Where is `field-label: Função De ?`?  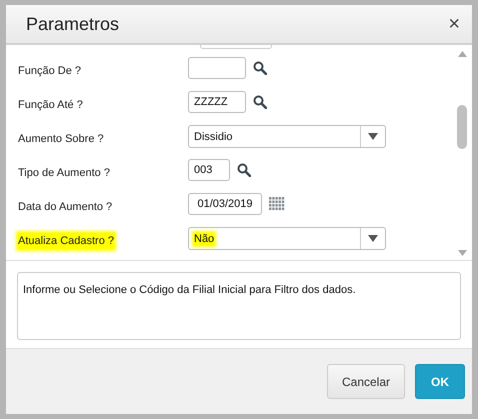
field-label: Função De ? is located at coordinates (49, 71).